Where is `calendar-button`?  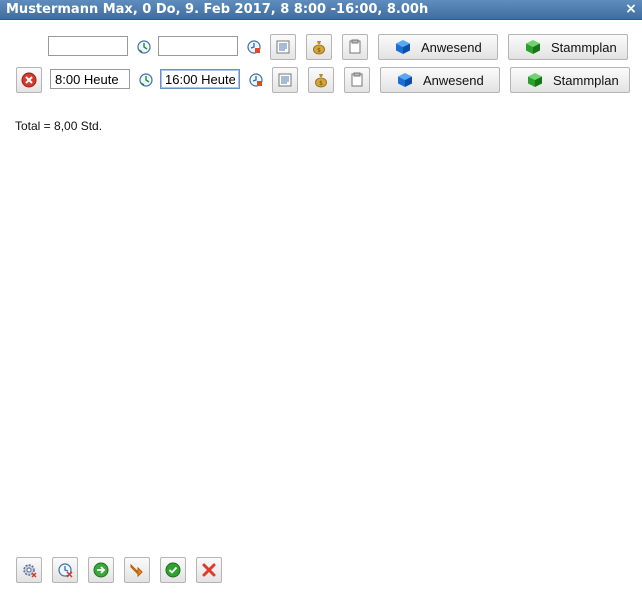 calendar-button is located at coordinates (65, 570).